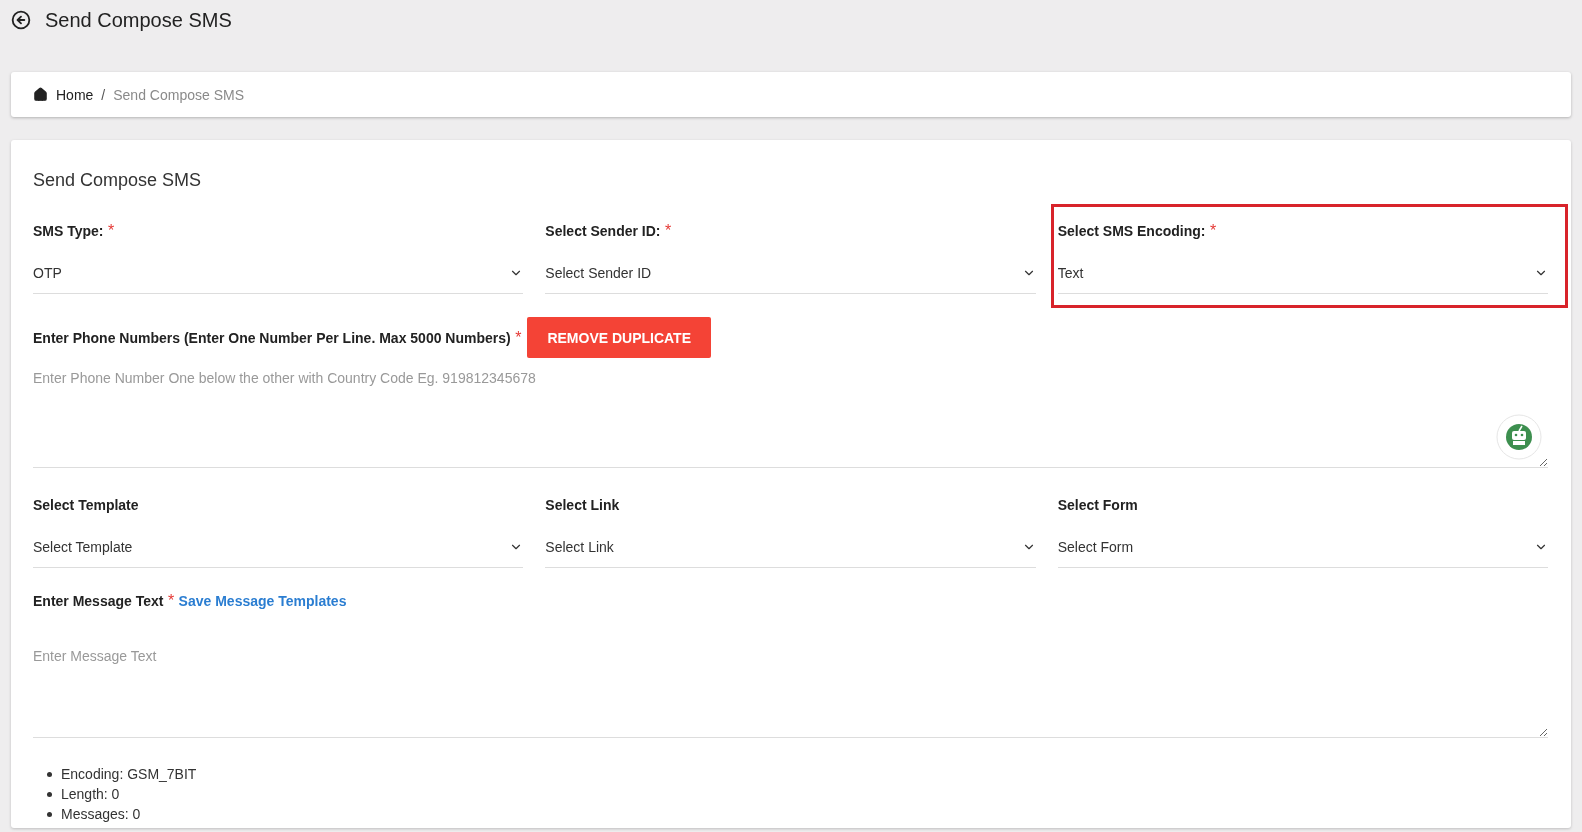  Describe the element at coordinates (1302, 547) in the screenshot. I see `select-field: Select Form` at that location.